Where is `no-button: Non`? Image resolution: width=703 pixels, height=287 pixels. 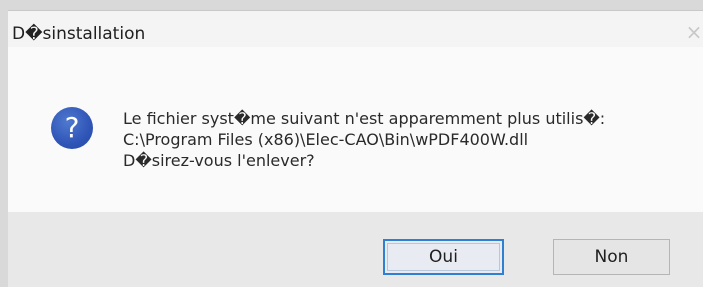 no-button: Non is located at coordinates (611, 257).